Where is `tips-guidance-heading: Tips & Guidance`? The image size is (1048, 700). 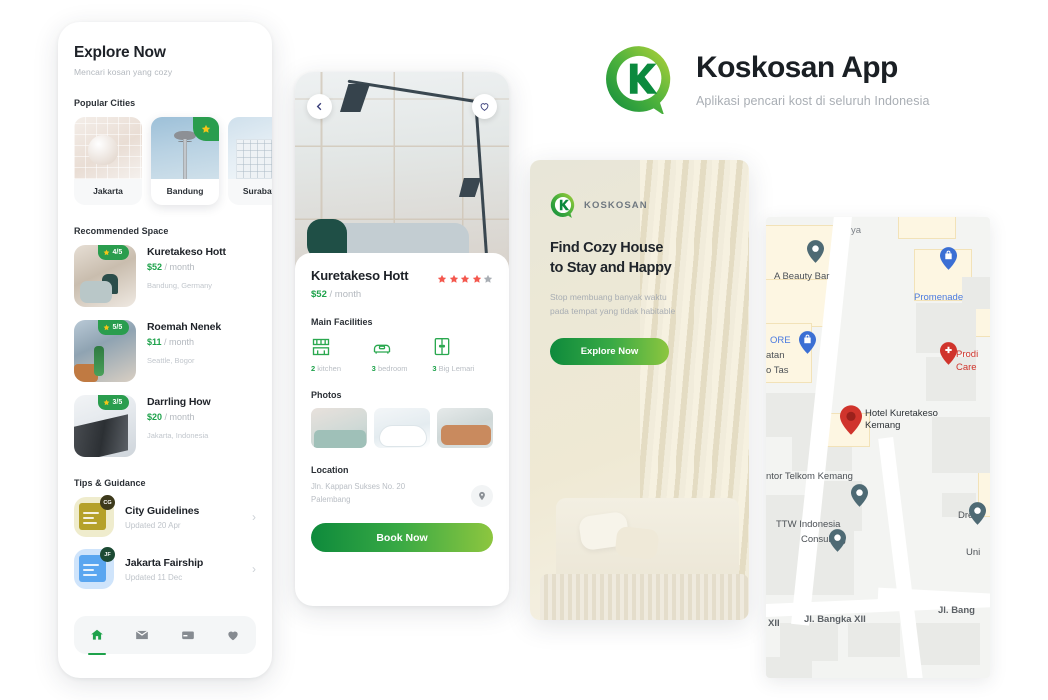 tips-guidance-heading: Tips & Guidance is located at coordinates (110, 483).